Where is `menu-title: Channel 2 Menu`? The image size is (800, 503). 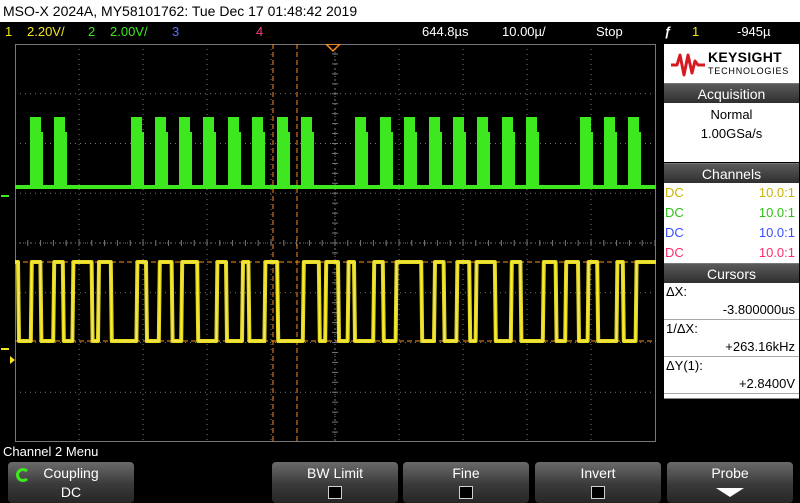
menu-title: Channel 2 Menu is located at coordinates (51, 451).